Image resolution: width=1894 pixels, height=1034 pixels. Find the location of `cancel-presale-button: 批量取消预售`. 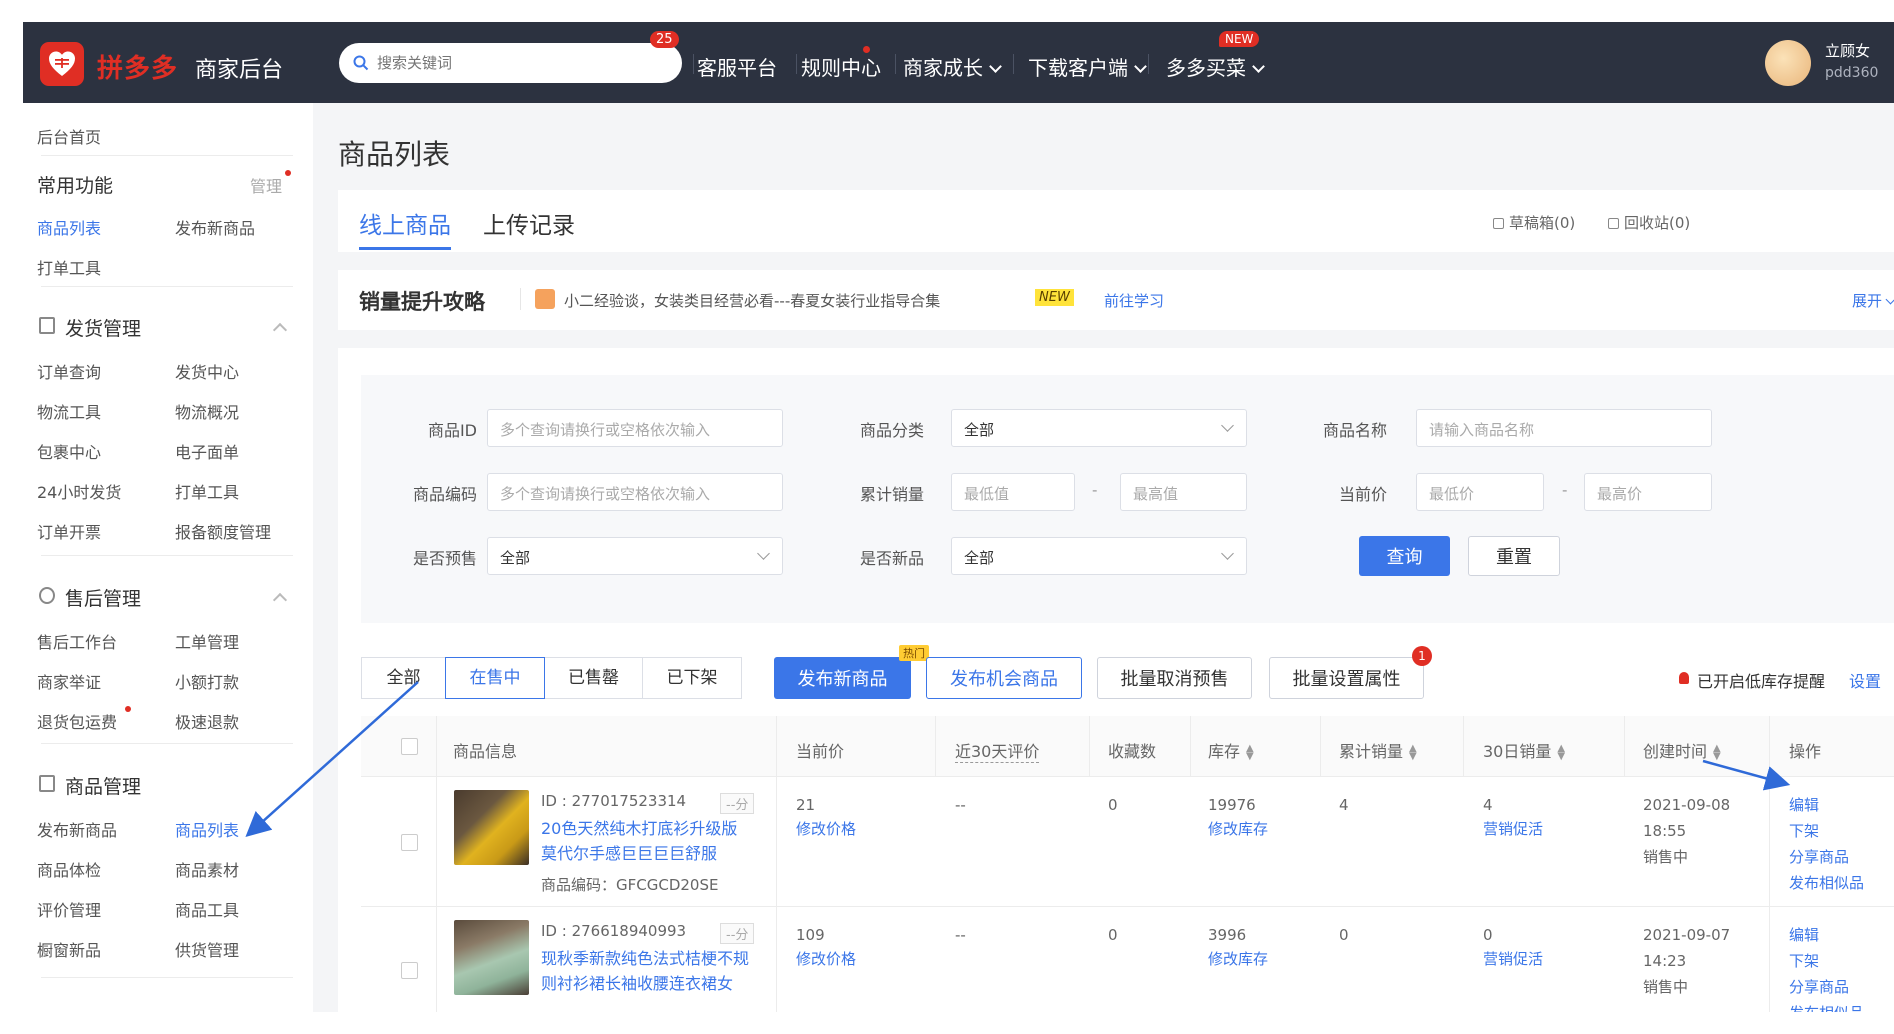

cancel-presale-button: 批量取消预售 is located at coordinates (1174, 678).